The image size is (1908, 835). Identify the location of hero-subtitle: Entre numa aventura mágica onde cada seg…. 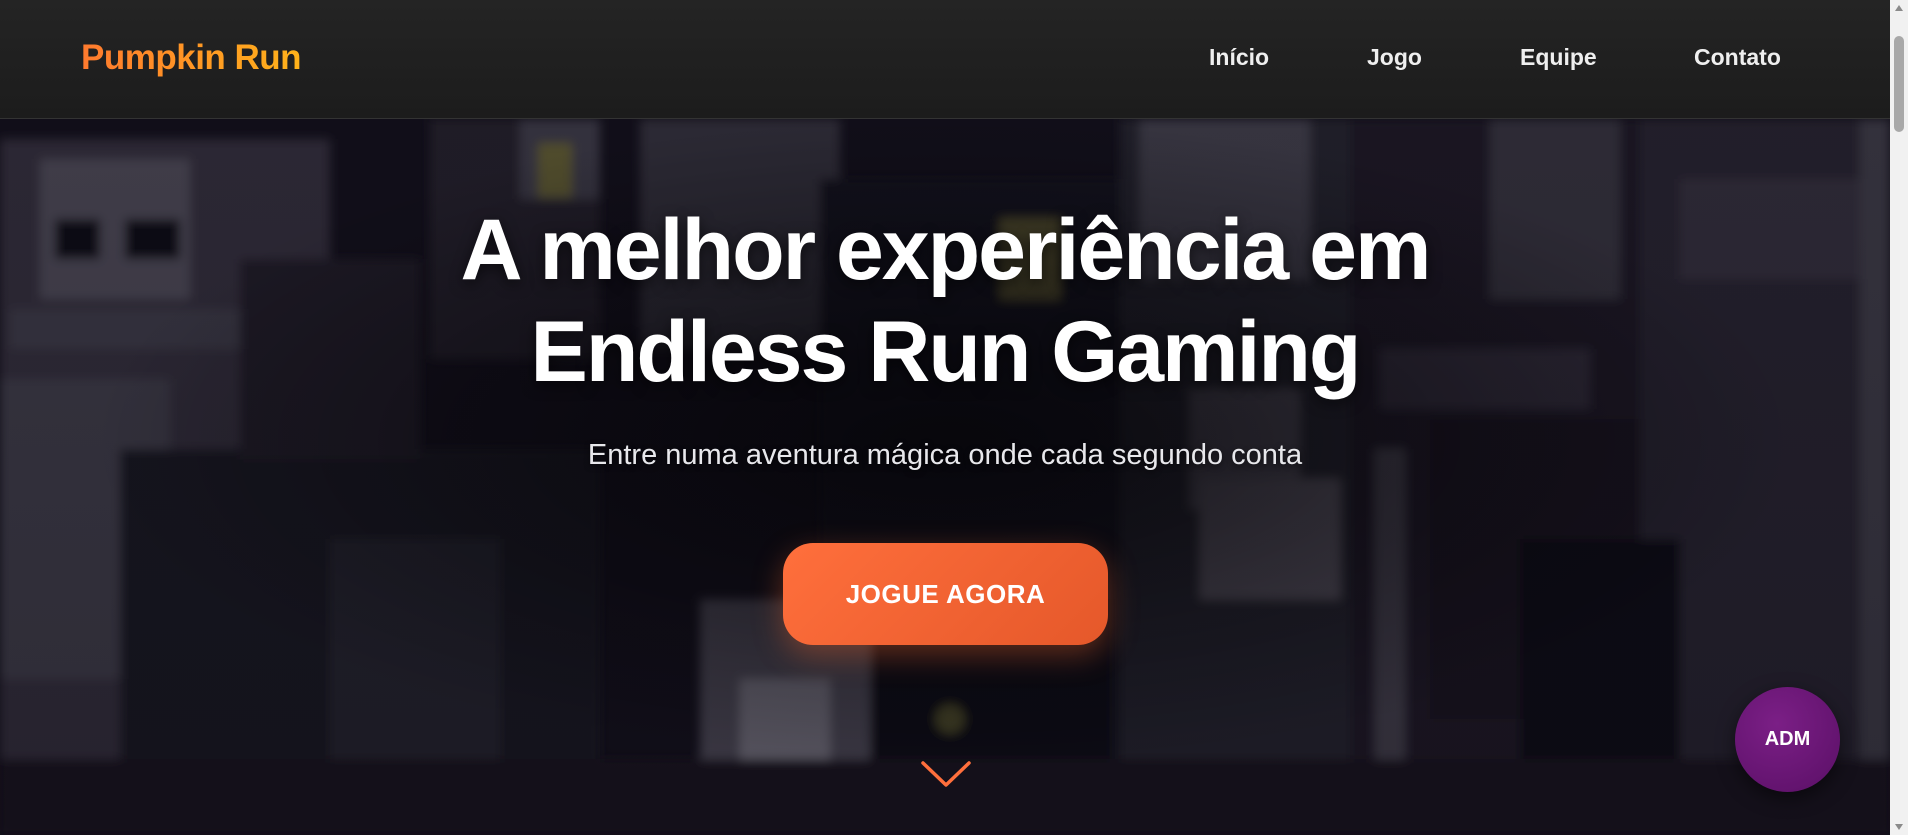
(945, 455).